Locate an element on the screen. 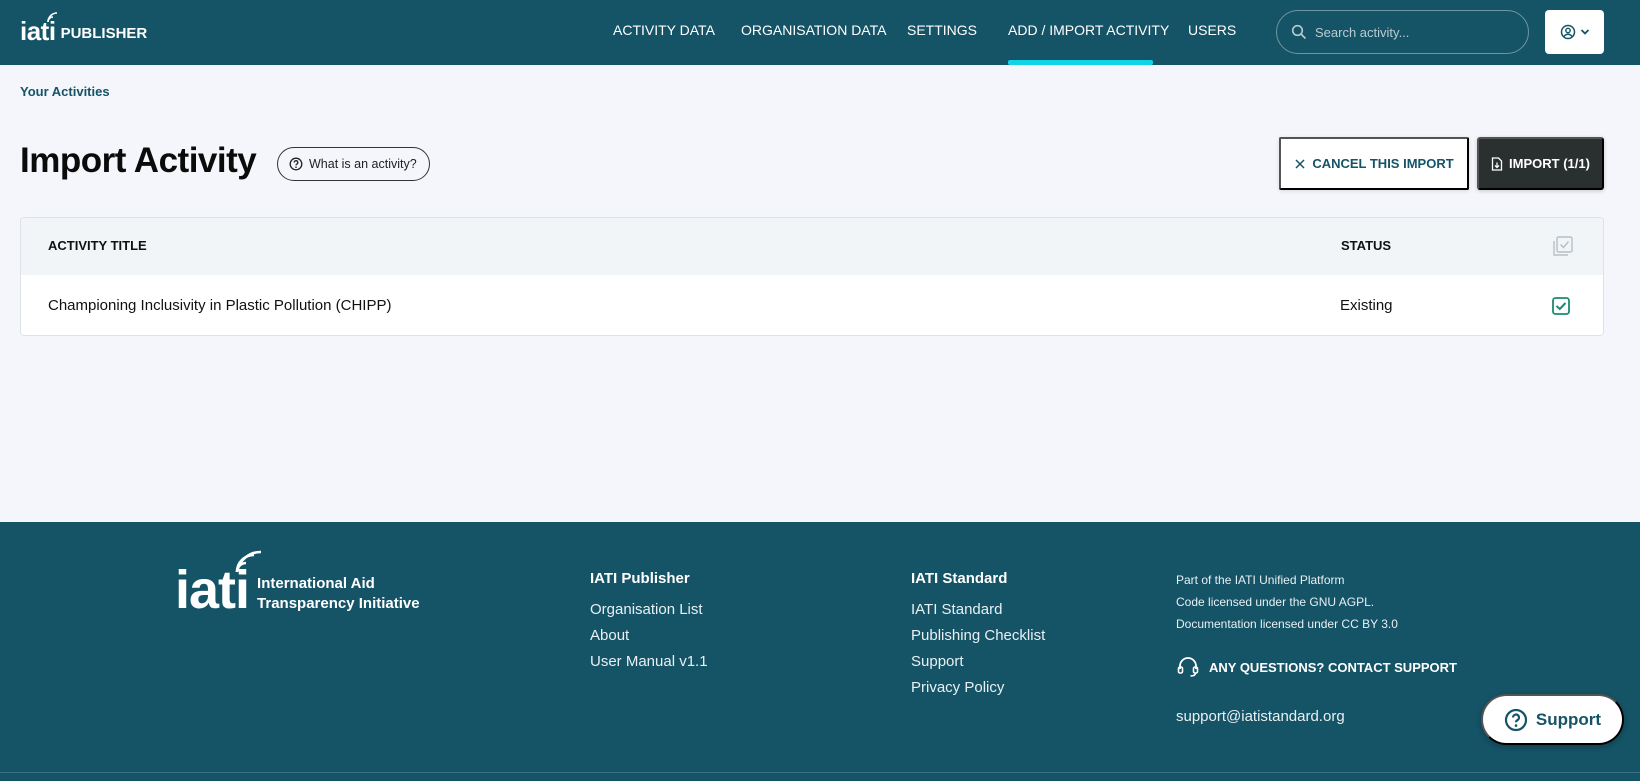 The width and height of the screenshot is (1640, 781). table-header: ACTIVITY TITLE STATUS is located at coordinates (812, 246).